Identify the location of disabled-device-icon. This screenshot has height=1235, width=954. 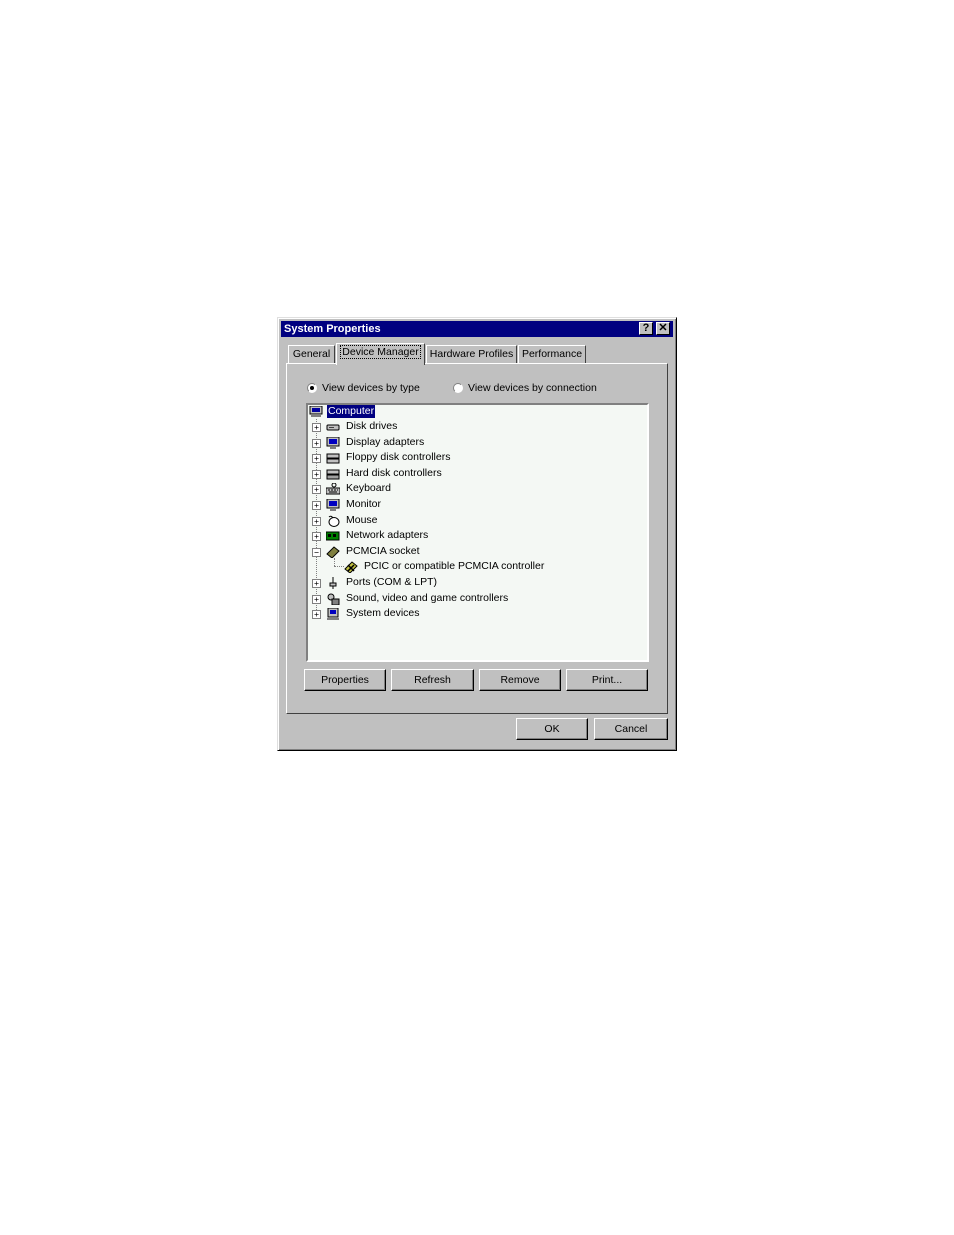
(351, 567).